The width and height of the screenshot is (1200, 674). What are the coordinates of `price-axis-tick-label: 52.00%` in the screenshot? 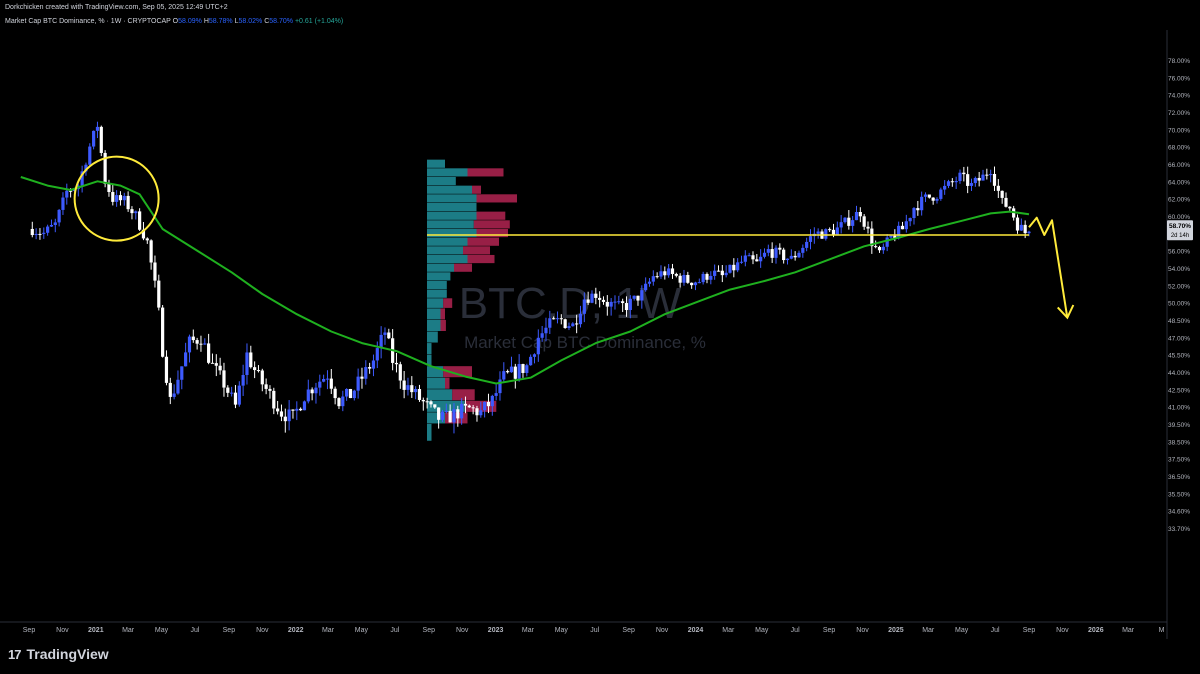 It's located at (1179, 286).